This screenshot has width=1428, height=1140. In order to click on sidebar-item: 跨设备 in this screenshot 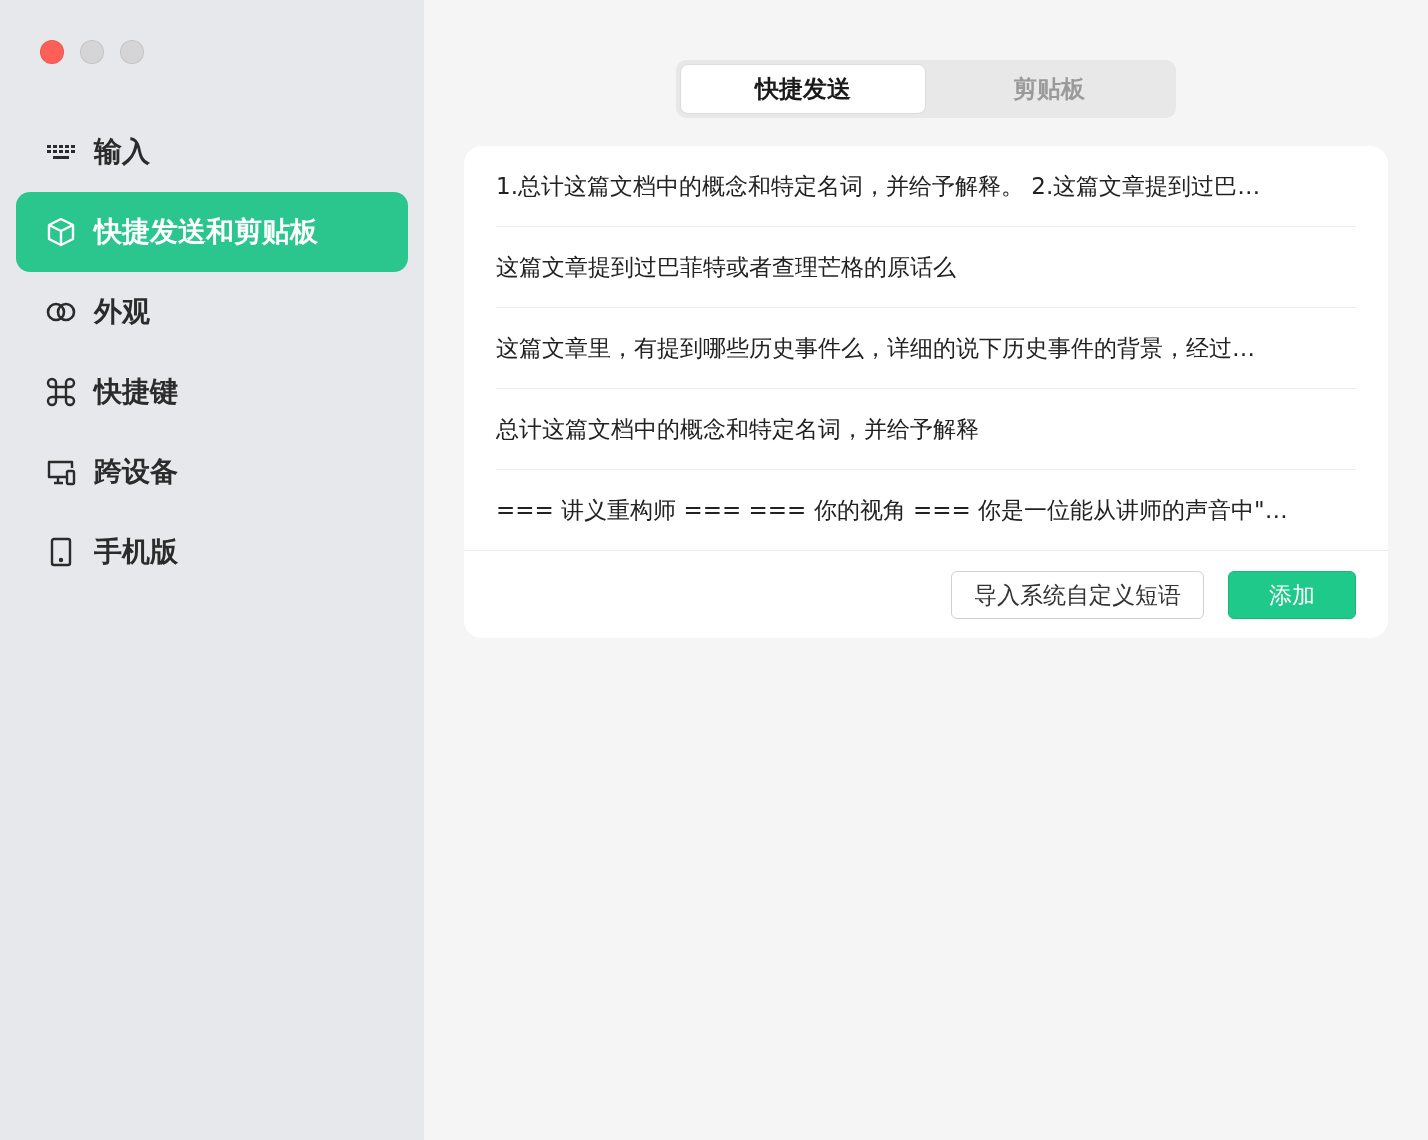, I will do `click(212, 472)`.